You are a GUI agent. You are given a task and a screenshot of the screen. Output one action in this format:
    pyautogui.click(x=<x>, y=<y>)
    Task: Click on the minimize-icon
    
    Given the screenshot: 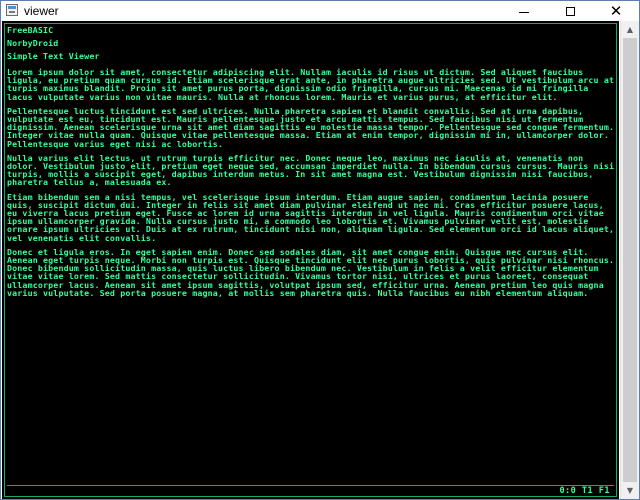 What is the action you would take?
    pyautogui.click(x=524, y=12)
    